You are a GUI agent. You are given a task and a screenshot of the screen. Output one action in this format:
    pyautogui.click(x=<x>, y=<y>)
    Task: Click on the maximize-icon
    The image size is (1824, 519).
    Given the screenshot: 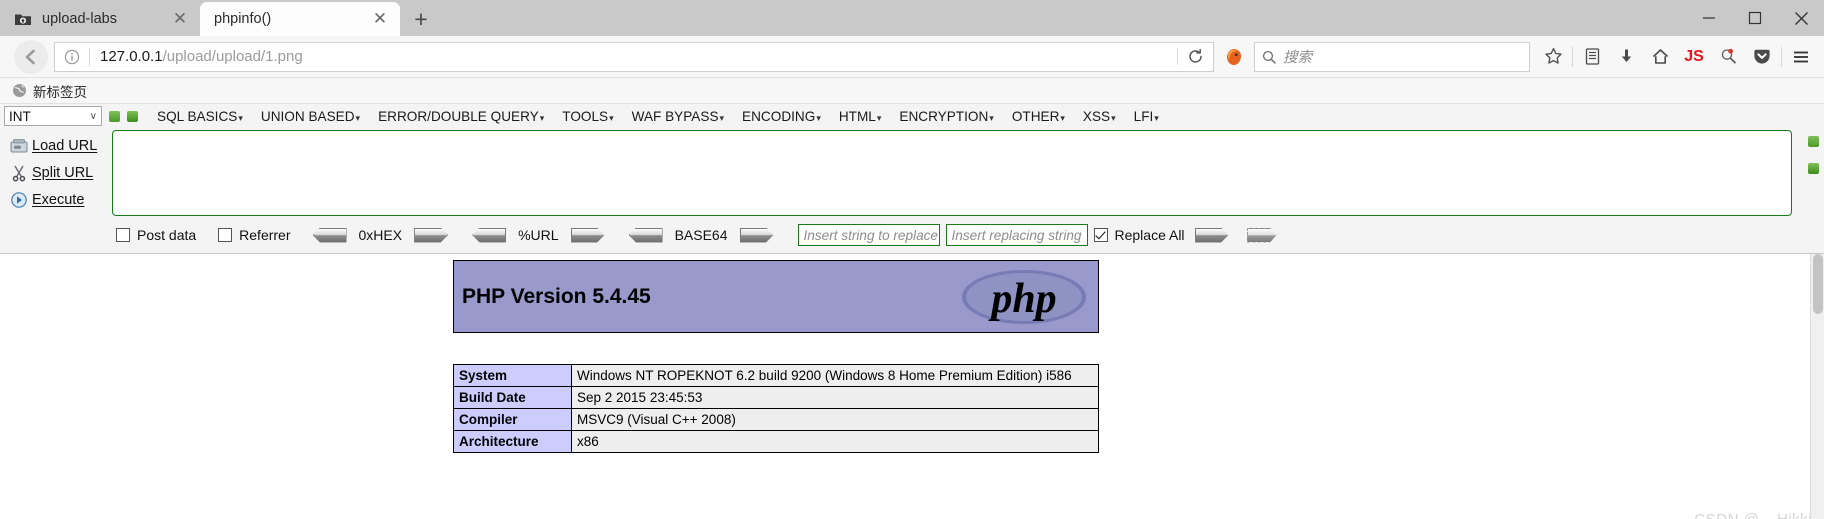 What is the action you would take?
    pyautogui.click(x=1755, y=18)
    